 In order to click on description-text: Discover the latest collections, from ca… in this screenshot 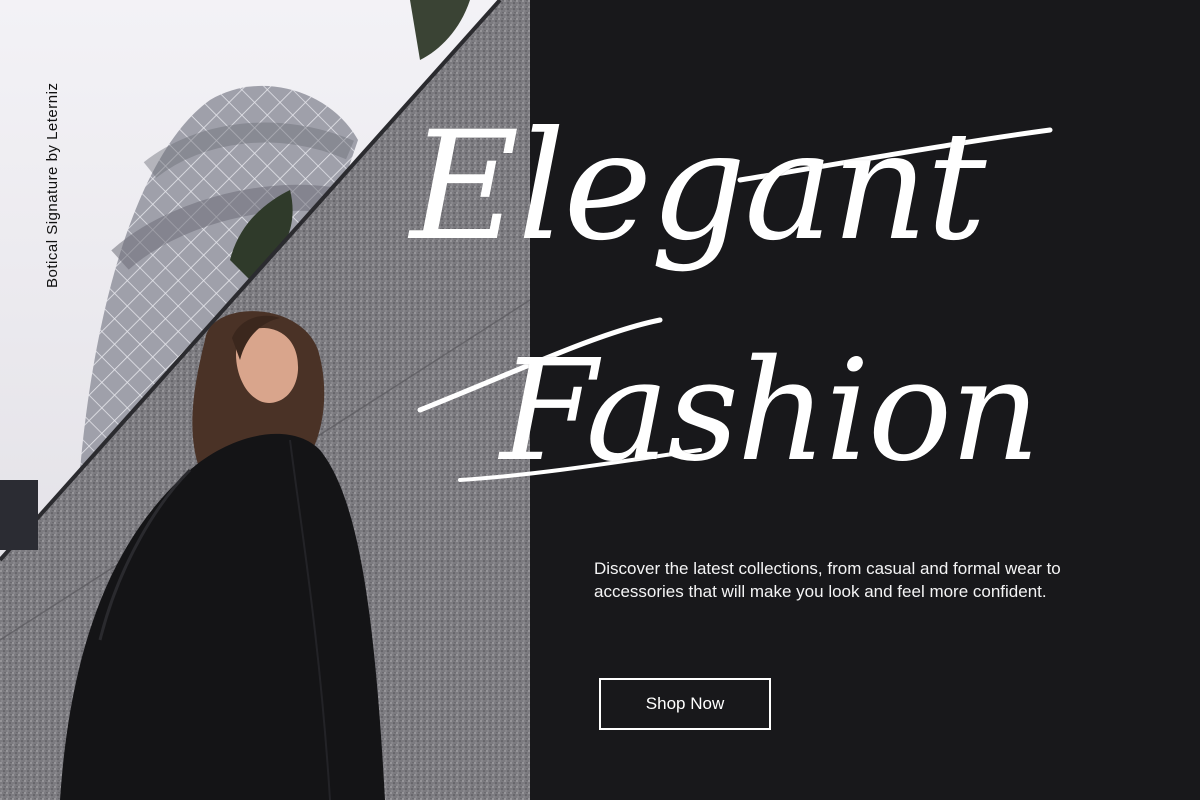, I will do `click(827, 580)`.